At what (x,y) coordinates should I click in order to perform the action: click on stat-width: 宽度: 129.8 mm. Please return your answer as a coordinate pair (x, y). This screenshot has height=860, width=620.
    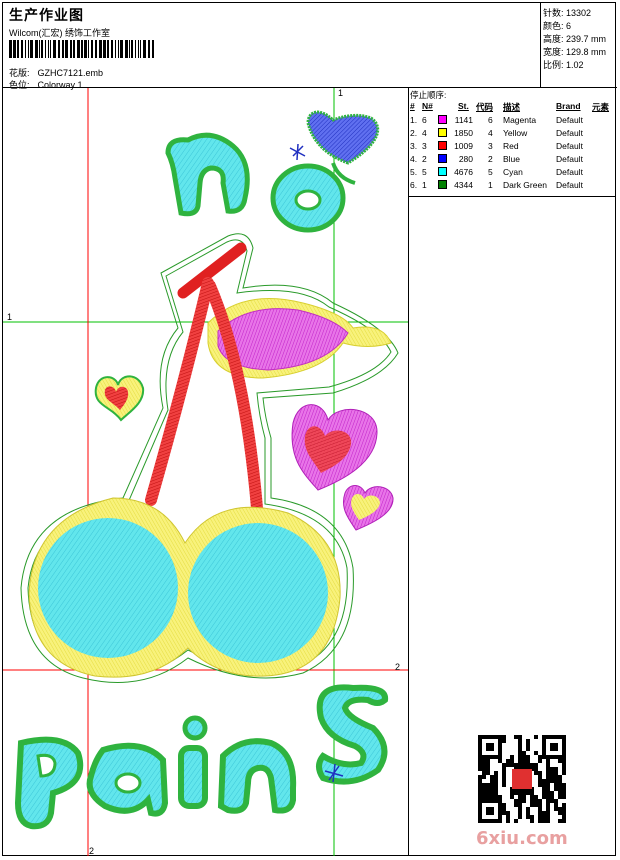
    Looking at the image, I should click on (575, 52).